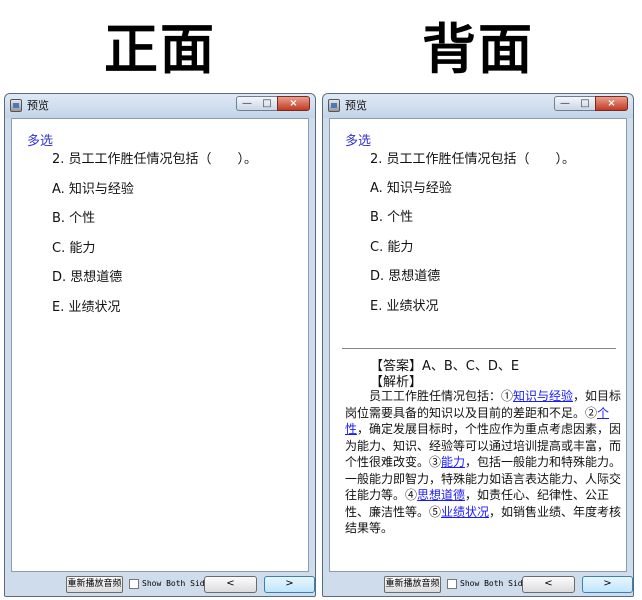 This screenshot has height=600, width=642. Describe the element at coordinates (465, 512) in the screenshot. I see `link-performance: 业绩状况` at that location.